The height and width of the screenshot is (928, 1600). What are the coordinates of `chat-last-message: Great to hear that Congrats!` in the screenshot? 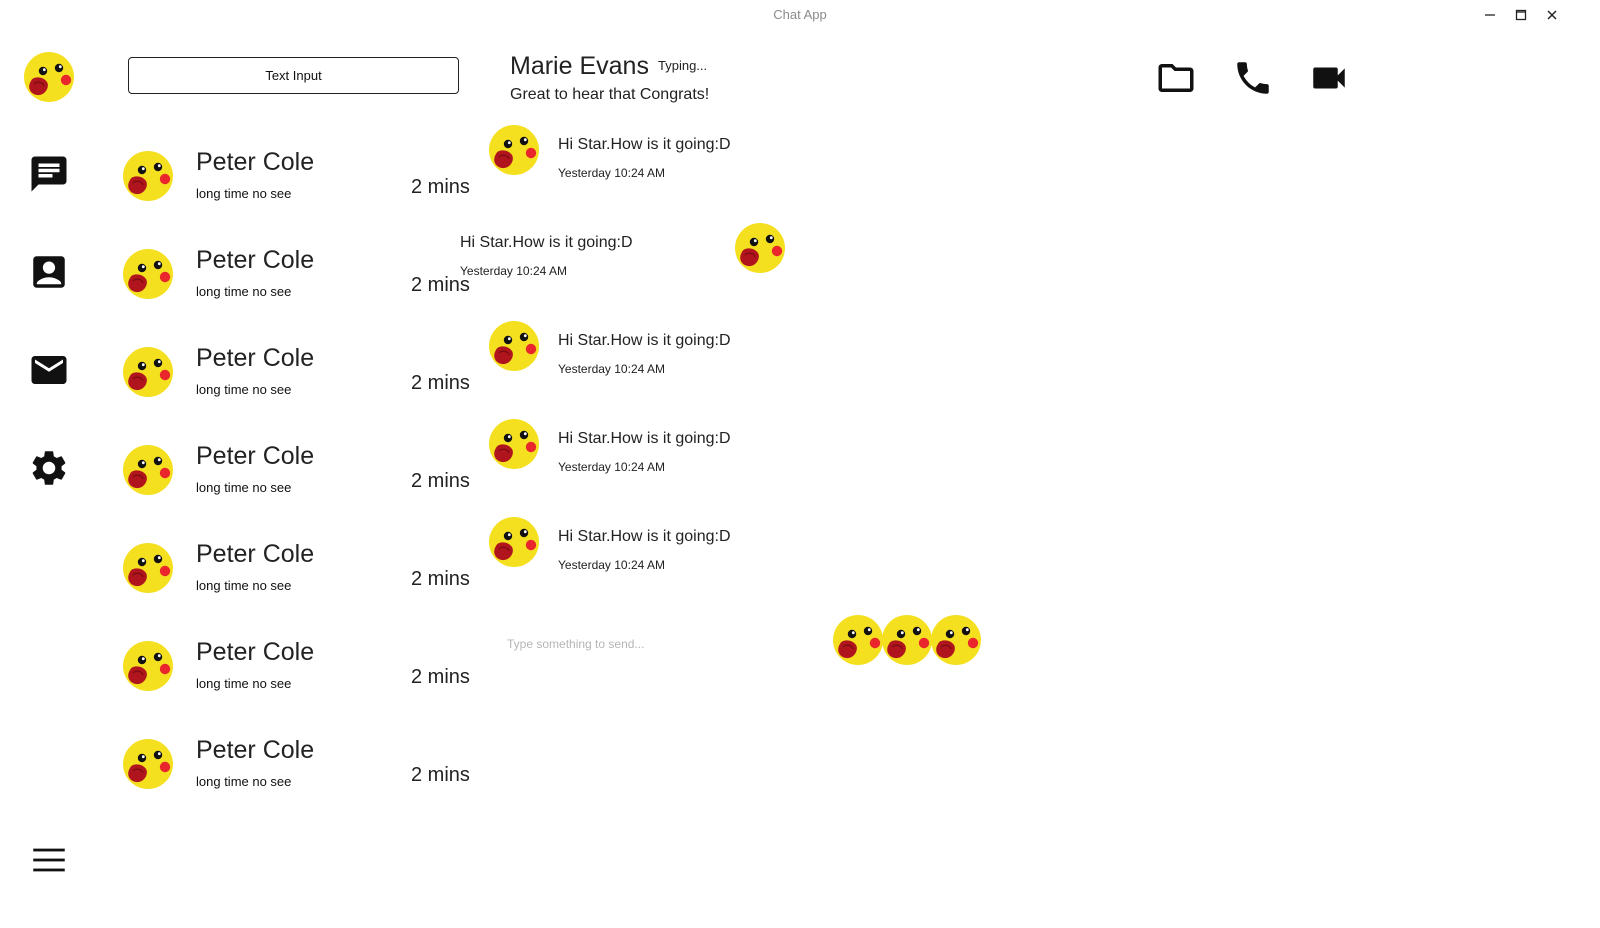 It's located at (610, 94).